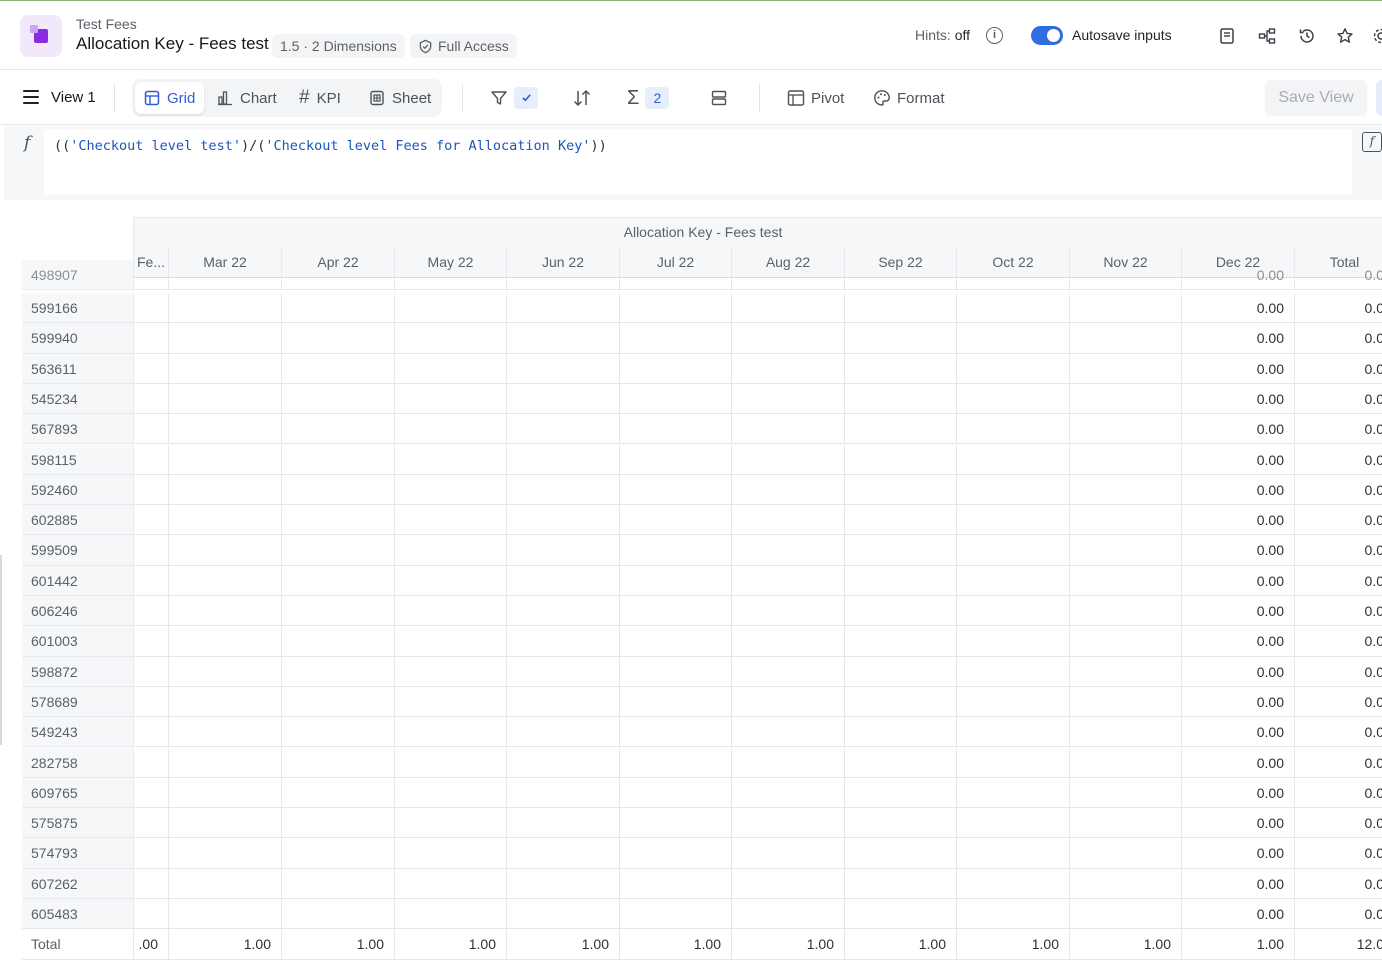 Image resolution: width=1382 pixels, height=961 pixels. Describe the element at coordinates (1, 650) in the screenshot. I see `left-resize-handle` at that location.